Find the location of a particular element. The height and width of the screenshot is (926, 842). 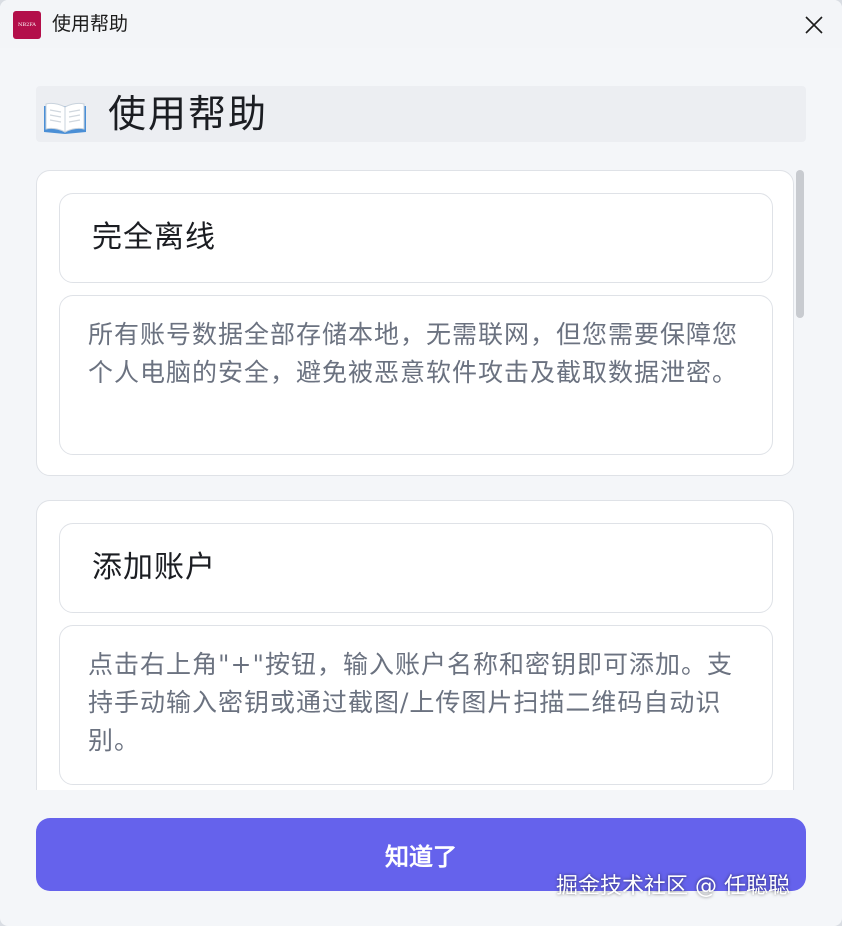

close-button is located at coordinates (814, 25).